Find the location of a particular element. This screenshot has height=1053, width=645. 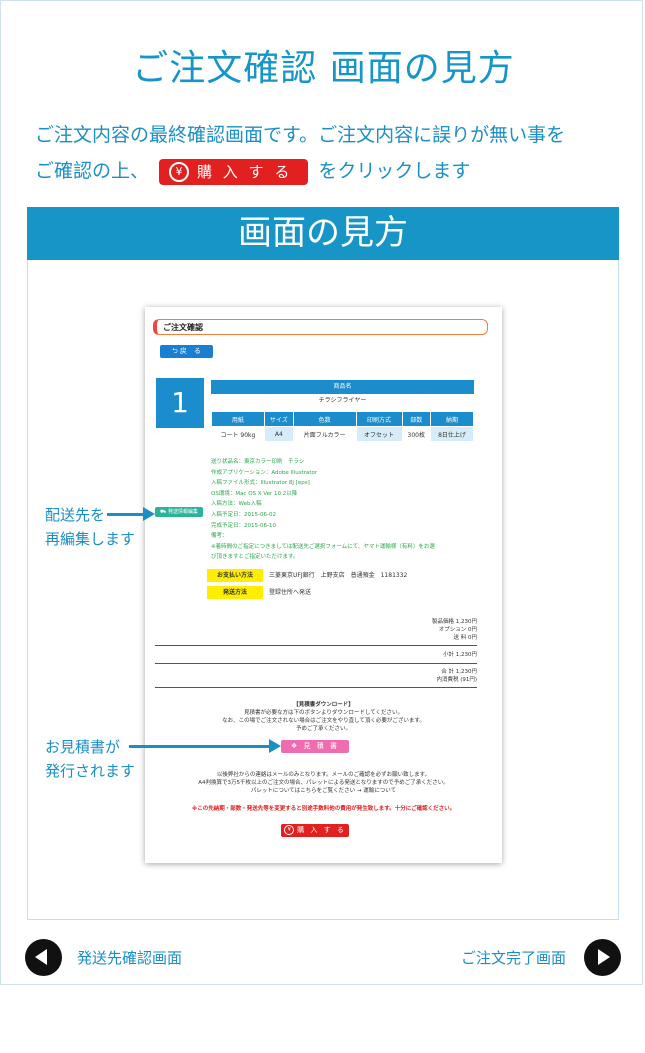

intro-buy-button-illustration: ¥ 購 入 す る is located at coordinates (234, 171).